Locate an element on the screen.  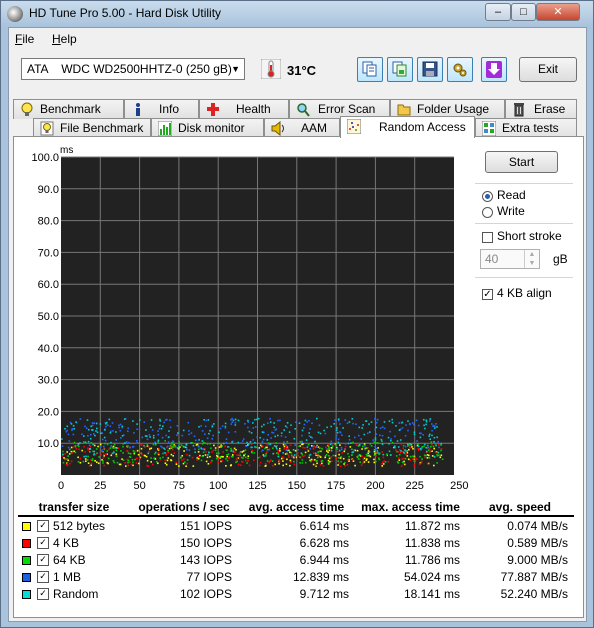
tab-info: Info is located at coordinates (161, 109).